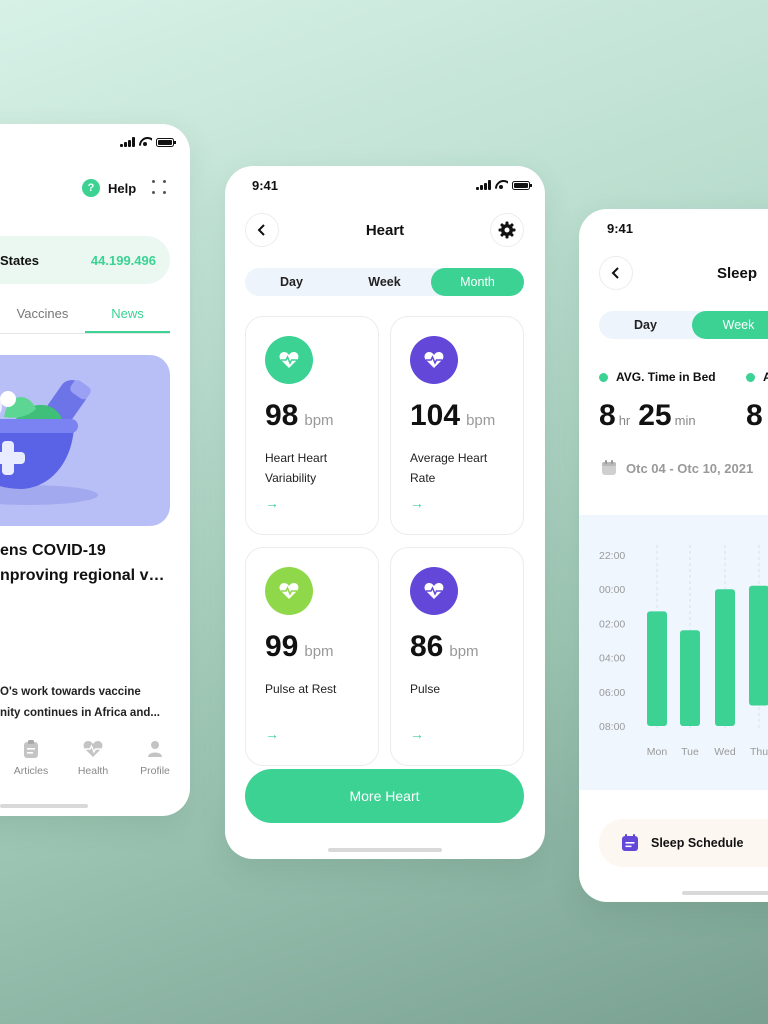 Image resolution: width=768 pixels, height=1024 pixels. What do you see at coordinates (657, 752) in the screenshot?
I see `x-tick-label: Mon` at bounding box center [657, 752].